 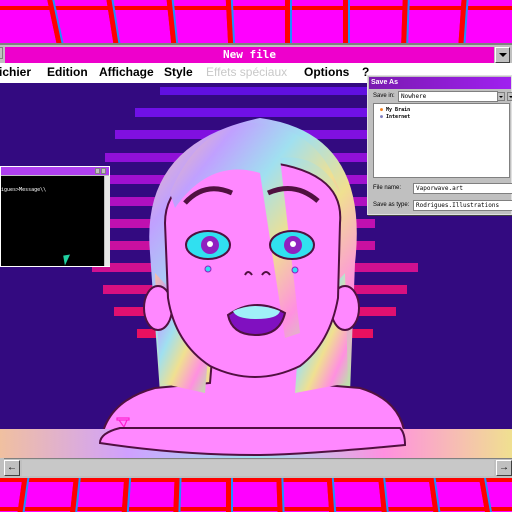 I want to click on globe-icon: ●, so click(x=382, y=117).